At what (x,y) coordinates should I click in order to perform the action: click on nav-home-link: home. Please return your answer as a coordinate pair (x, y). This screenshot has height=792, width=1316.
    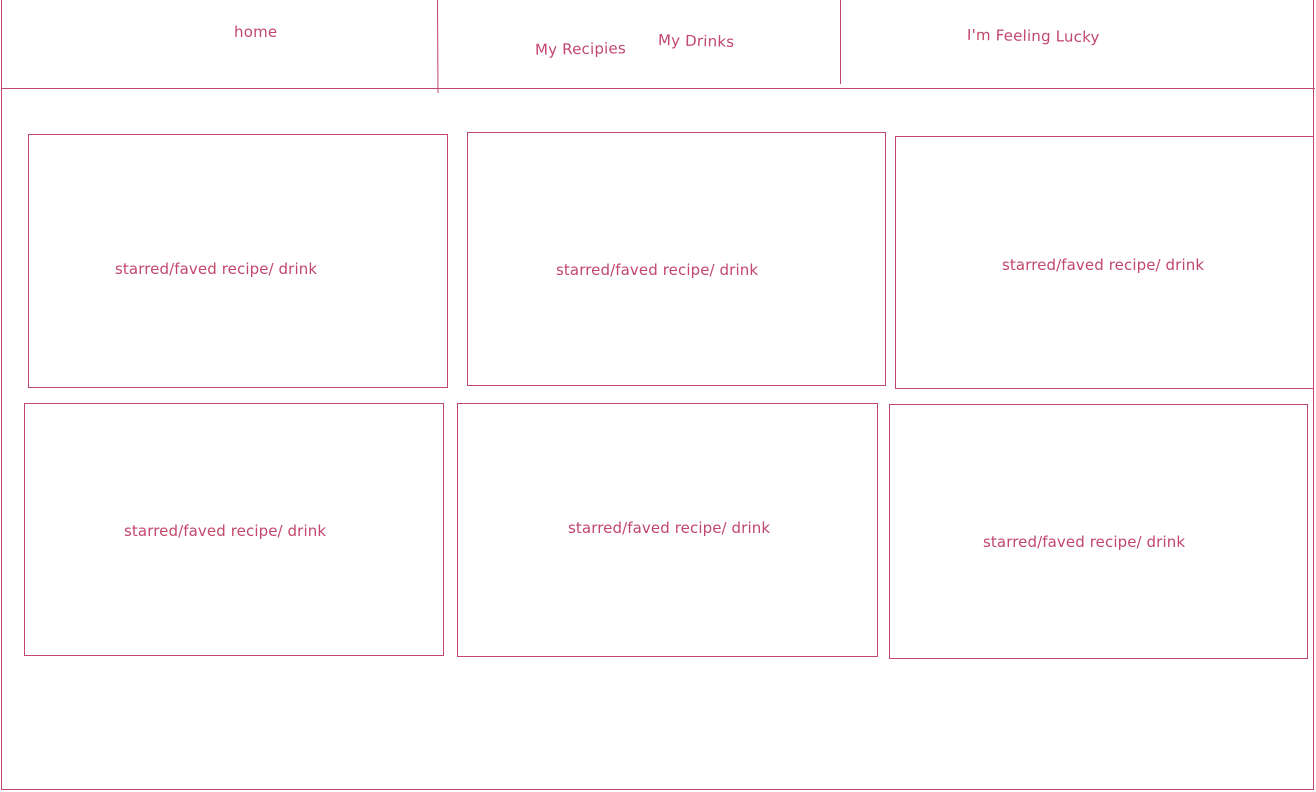
    Looking at the image, I should click on (255, 32).